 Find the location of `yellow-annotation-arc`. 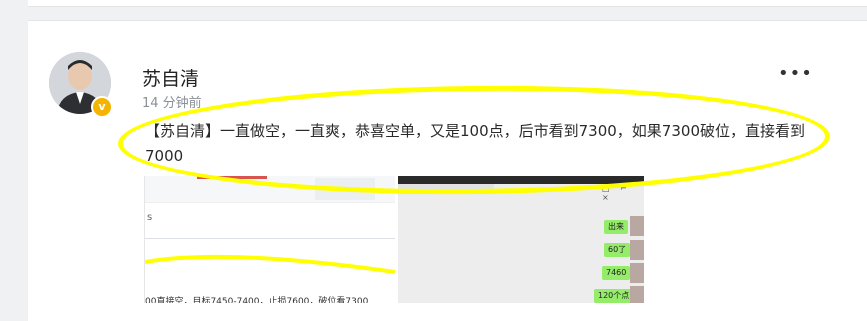

yellow-annotation-arc is located at coordinates (270, 264).